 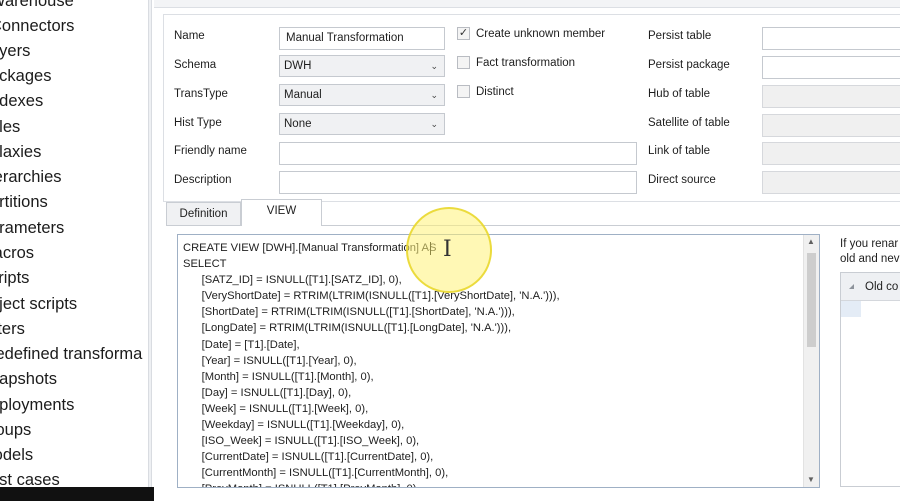 What do you see at coordinates (195, 65) in the screenshot?
I see `schema-label: Schema` at bounding box center [195, 65].